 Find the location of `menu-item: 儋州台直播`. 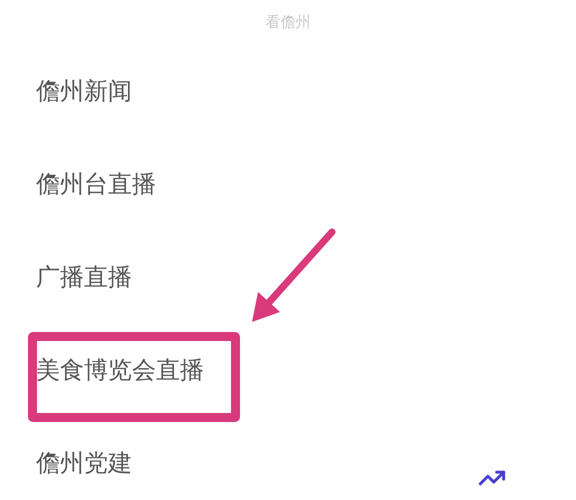

menu-item: 儋州台直播 is located at coordinates (96, 184).